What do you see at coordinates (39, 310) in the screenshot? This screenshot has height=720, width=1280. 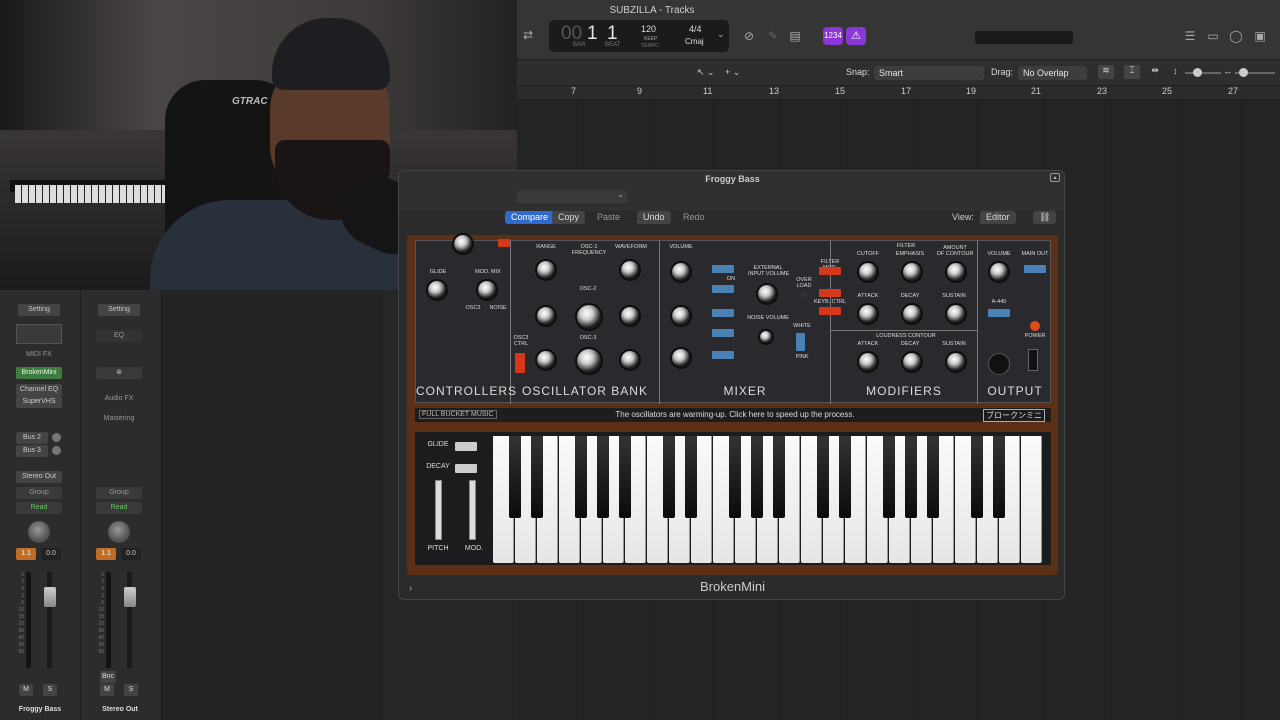 I see `setting-button: Setting` at bounding box center [39, 310].